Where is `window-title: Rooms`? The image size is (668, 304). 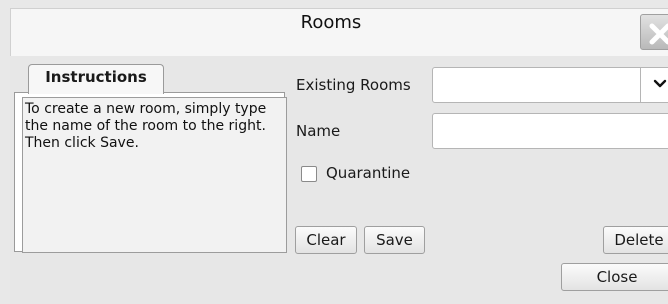 window-title: Rooms is located at coordinates (331, 22).